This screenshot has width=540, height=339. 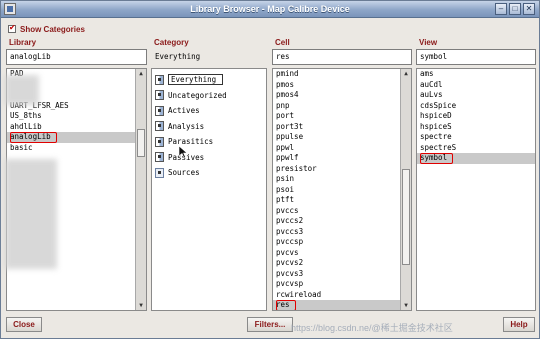 What do you see at coordinates (183, 152) in the screenshot?
I see `mouse-cursor-icon` at bounding box center [183, 152].